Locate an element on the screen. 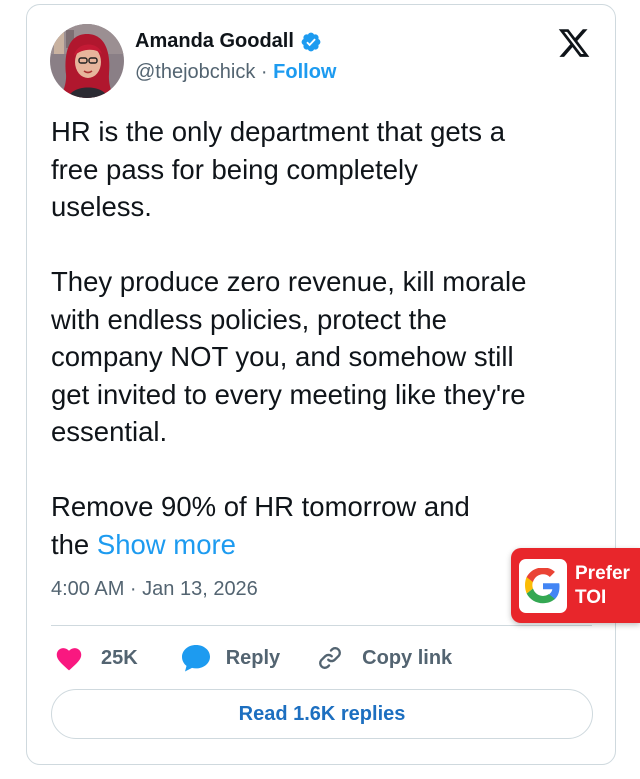 The width and height of the screenshot is (640, 779). link-icon is located at coordinates (330, 658).